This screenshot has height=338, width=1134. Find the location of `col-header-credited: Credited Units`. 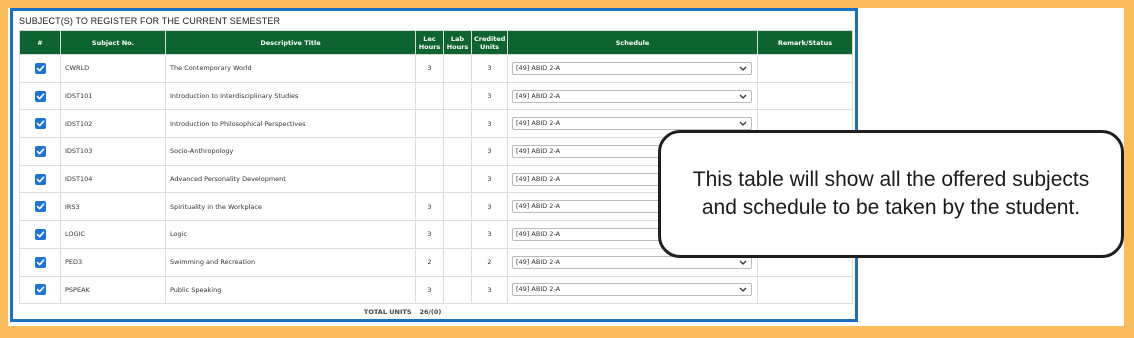

col-header-credited: Credited Units is located at coordinates (489, 42).